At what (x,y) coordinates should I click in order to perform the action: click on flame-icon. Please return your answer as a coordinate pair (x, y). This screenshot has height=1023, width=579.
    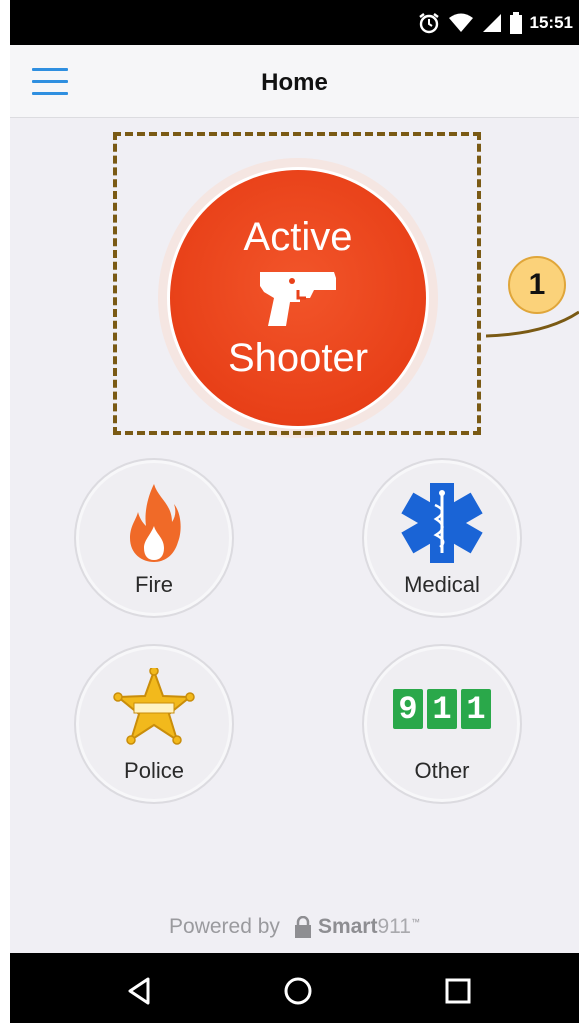
    Looking at the image, I should click on (155, 523).